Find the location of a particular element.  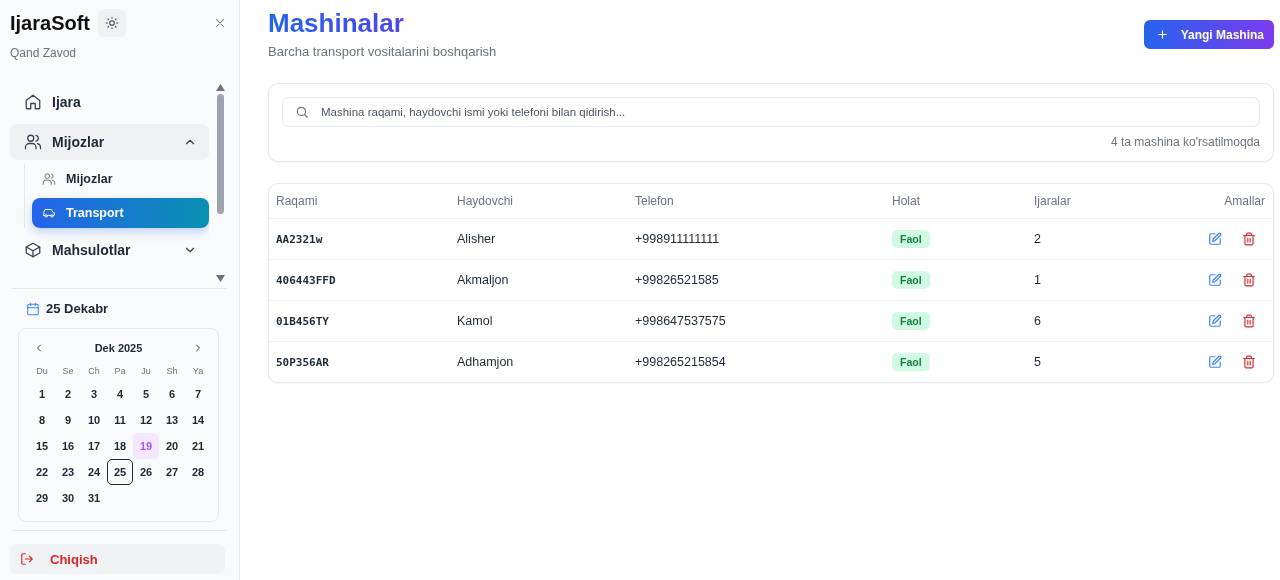

column-header: Raqami is located at coordinates (359, 201).